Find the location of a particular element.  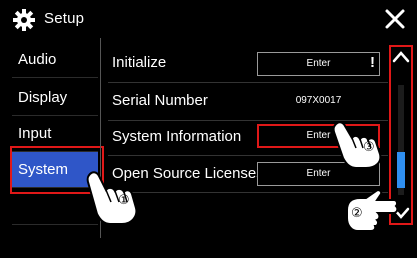

sidebar-item-audio: Audio is located at coordinates (55, 60).